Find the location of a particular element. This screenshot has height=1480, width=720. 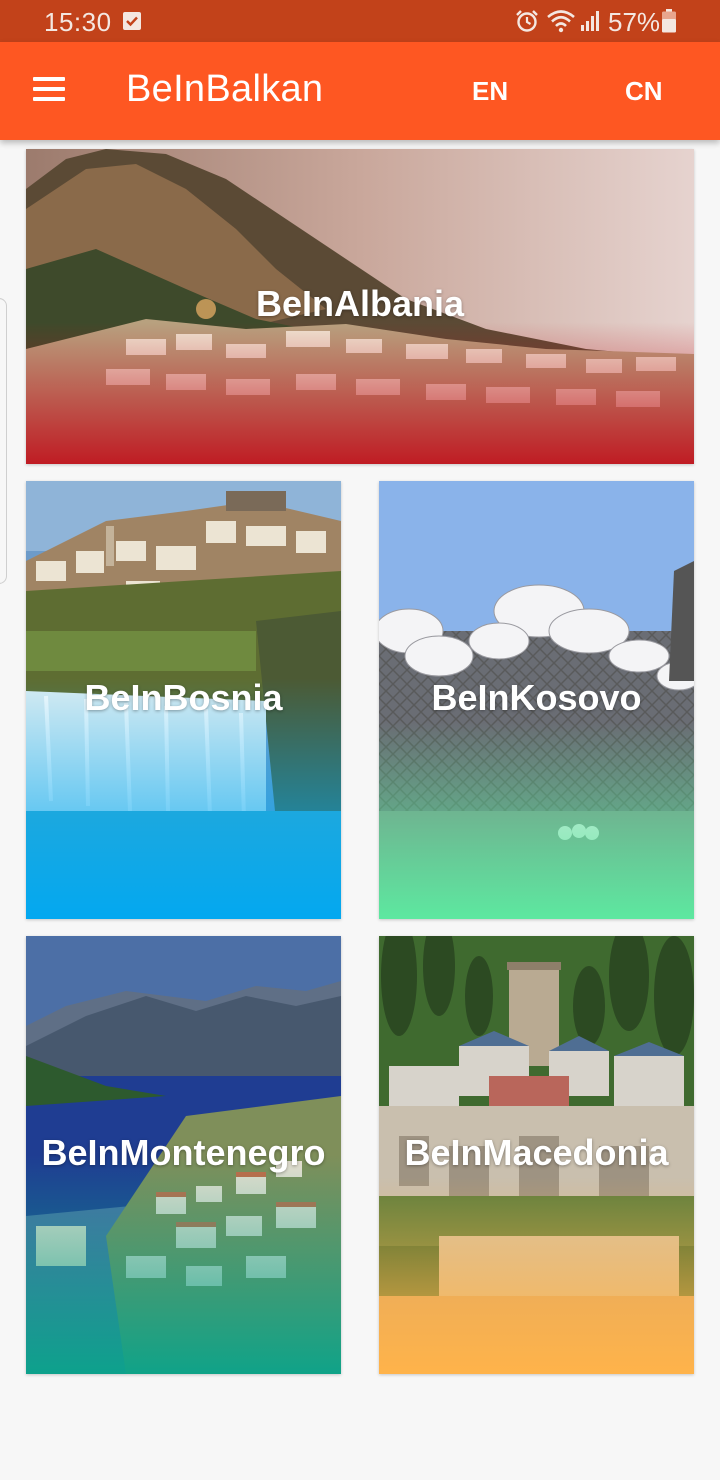

edge-panel-handle is located at coordinates (3, 441).